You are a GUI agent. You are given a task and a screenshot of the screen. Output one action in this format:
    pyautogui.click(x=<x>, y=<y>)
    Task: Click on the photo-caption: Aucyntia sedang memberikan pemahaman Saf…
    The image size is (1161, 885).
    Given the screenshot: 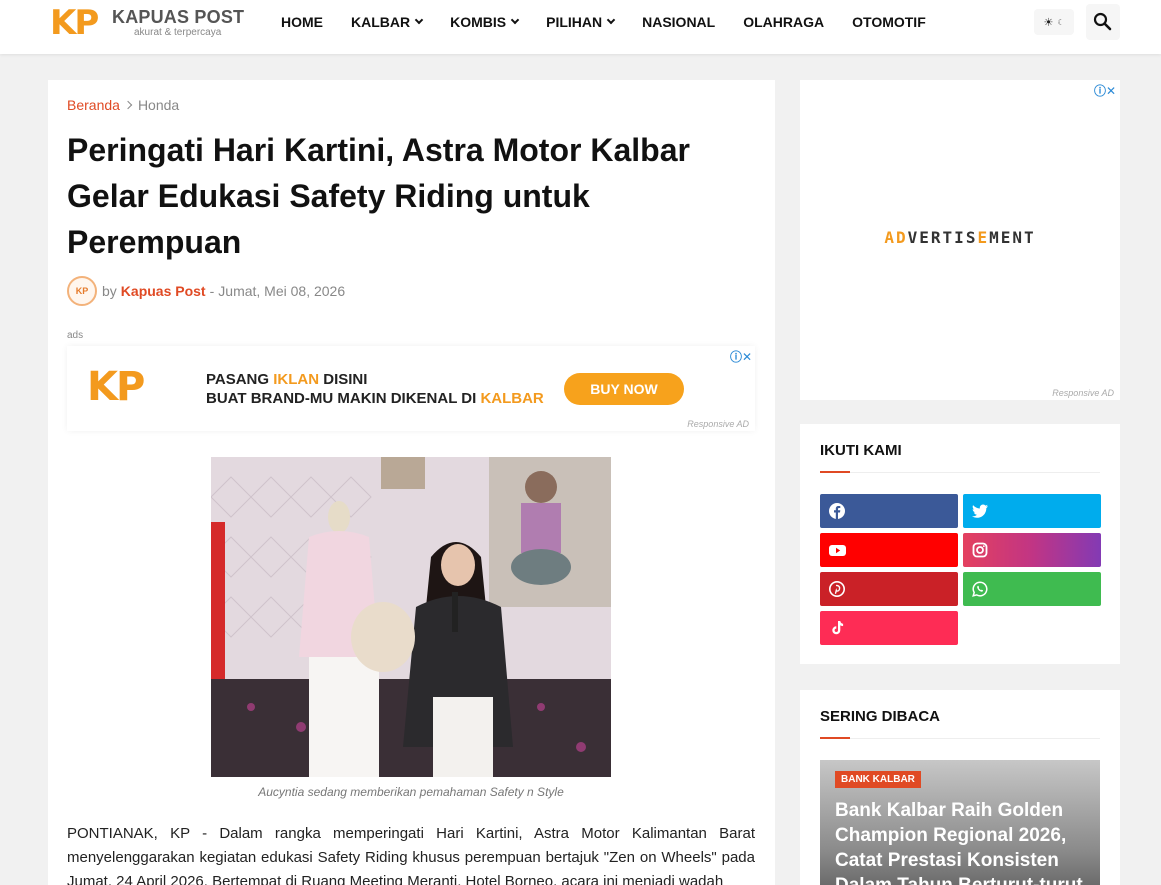 What is the action you would take?
    pyautogui.click(x=411, y=792)
    